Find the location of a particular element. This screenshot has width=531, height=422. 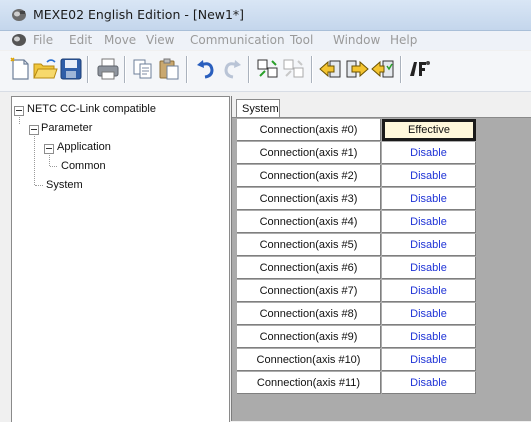

new-file-icon is located at coordinates (20, 69).